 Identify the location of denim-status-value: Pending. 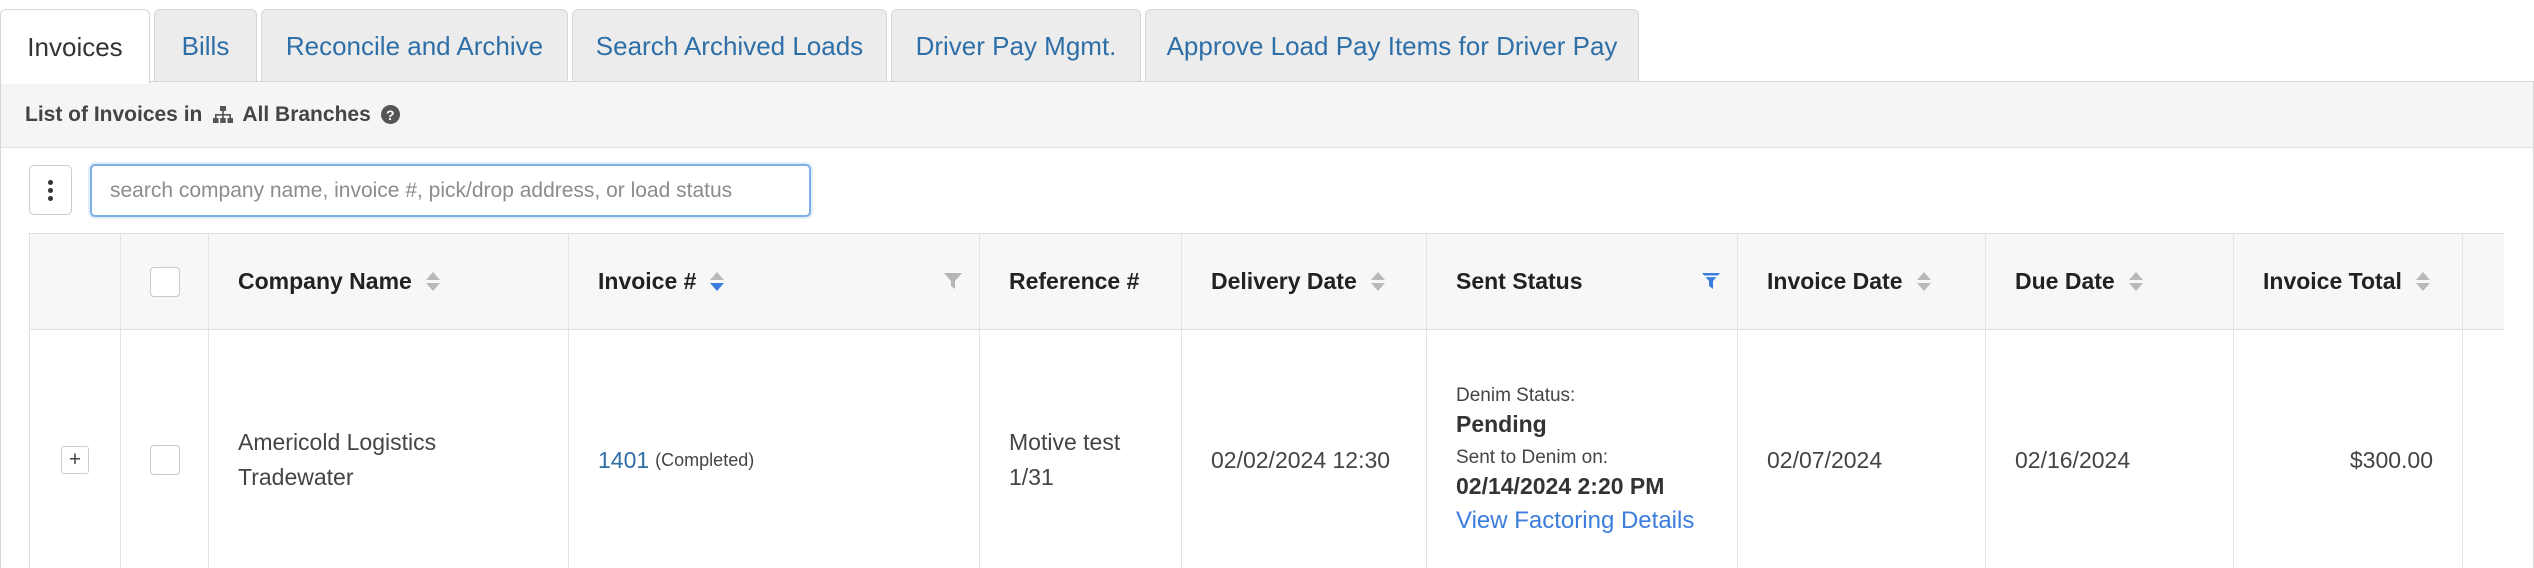
(1501, 424).